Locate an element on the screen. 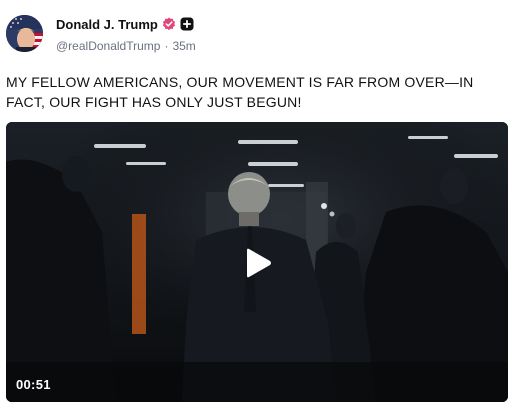 The image size is (510, 403). author-name-row: Donald J. Trump is located at coordinates (125, 24).